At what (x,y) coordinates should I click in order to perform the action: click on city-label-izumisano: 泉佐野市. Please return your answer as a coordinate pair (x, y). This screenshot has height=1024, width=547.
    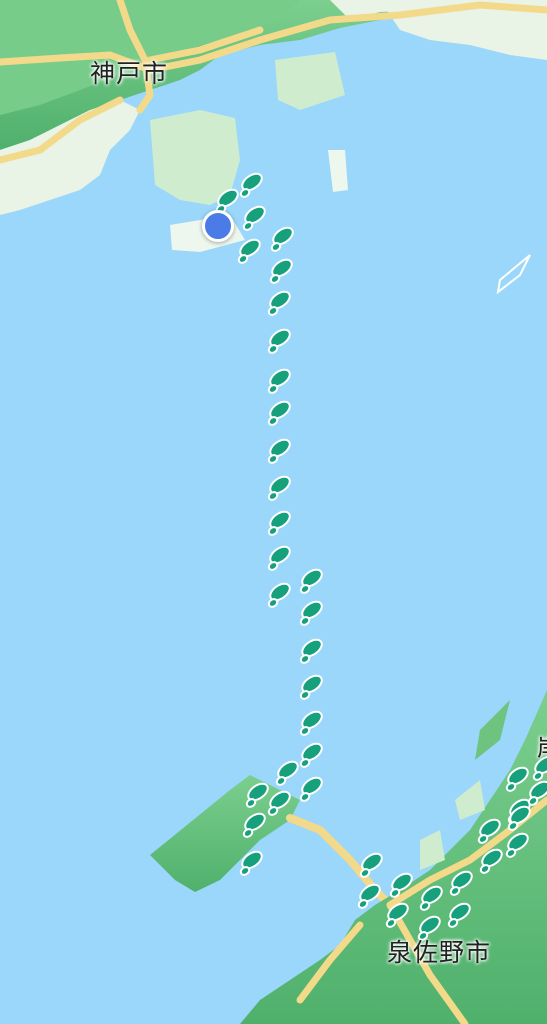
    Looking at the image, I should click on (439, 952).